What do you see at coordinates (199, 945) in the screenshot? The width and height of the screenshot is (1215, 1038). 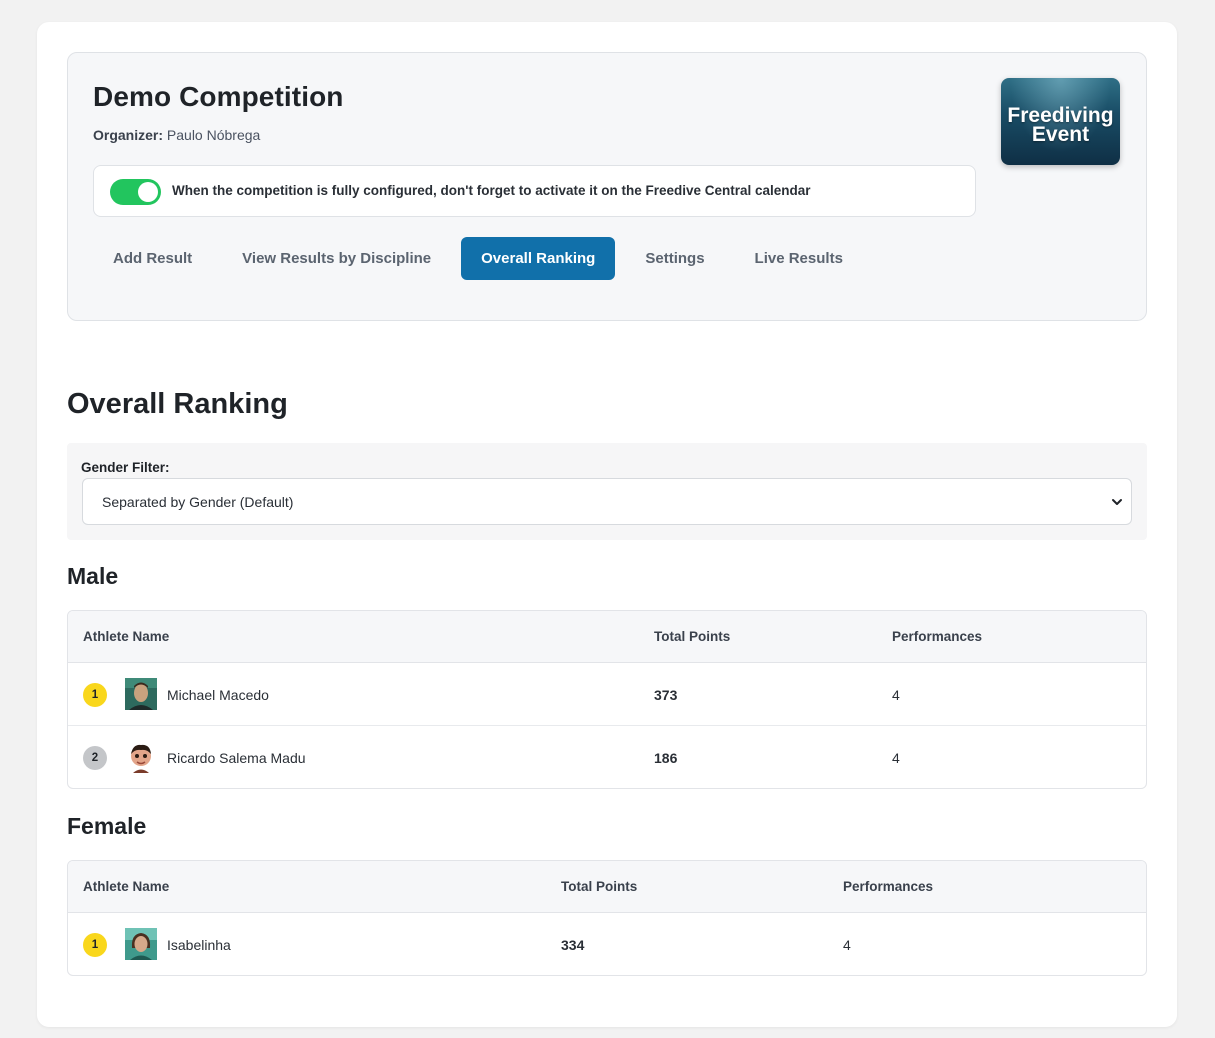 I see `athlete-name: Isabelinha` at bounding box center [199, 945].